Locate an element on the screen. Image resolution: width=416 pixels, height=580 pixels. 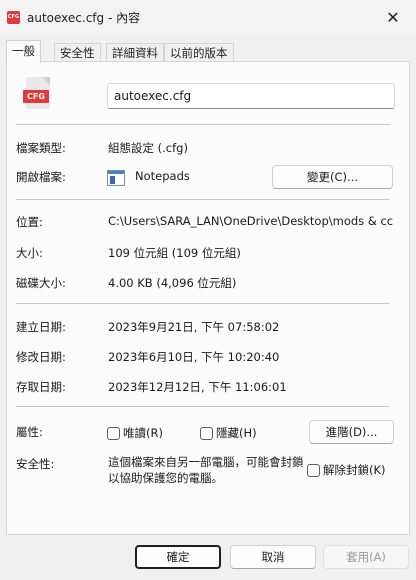
hidden-label: 隱藏(H) is located at coordinates (236, 433).